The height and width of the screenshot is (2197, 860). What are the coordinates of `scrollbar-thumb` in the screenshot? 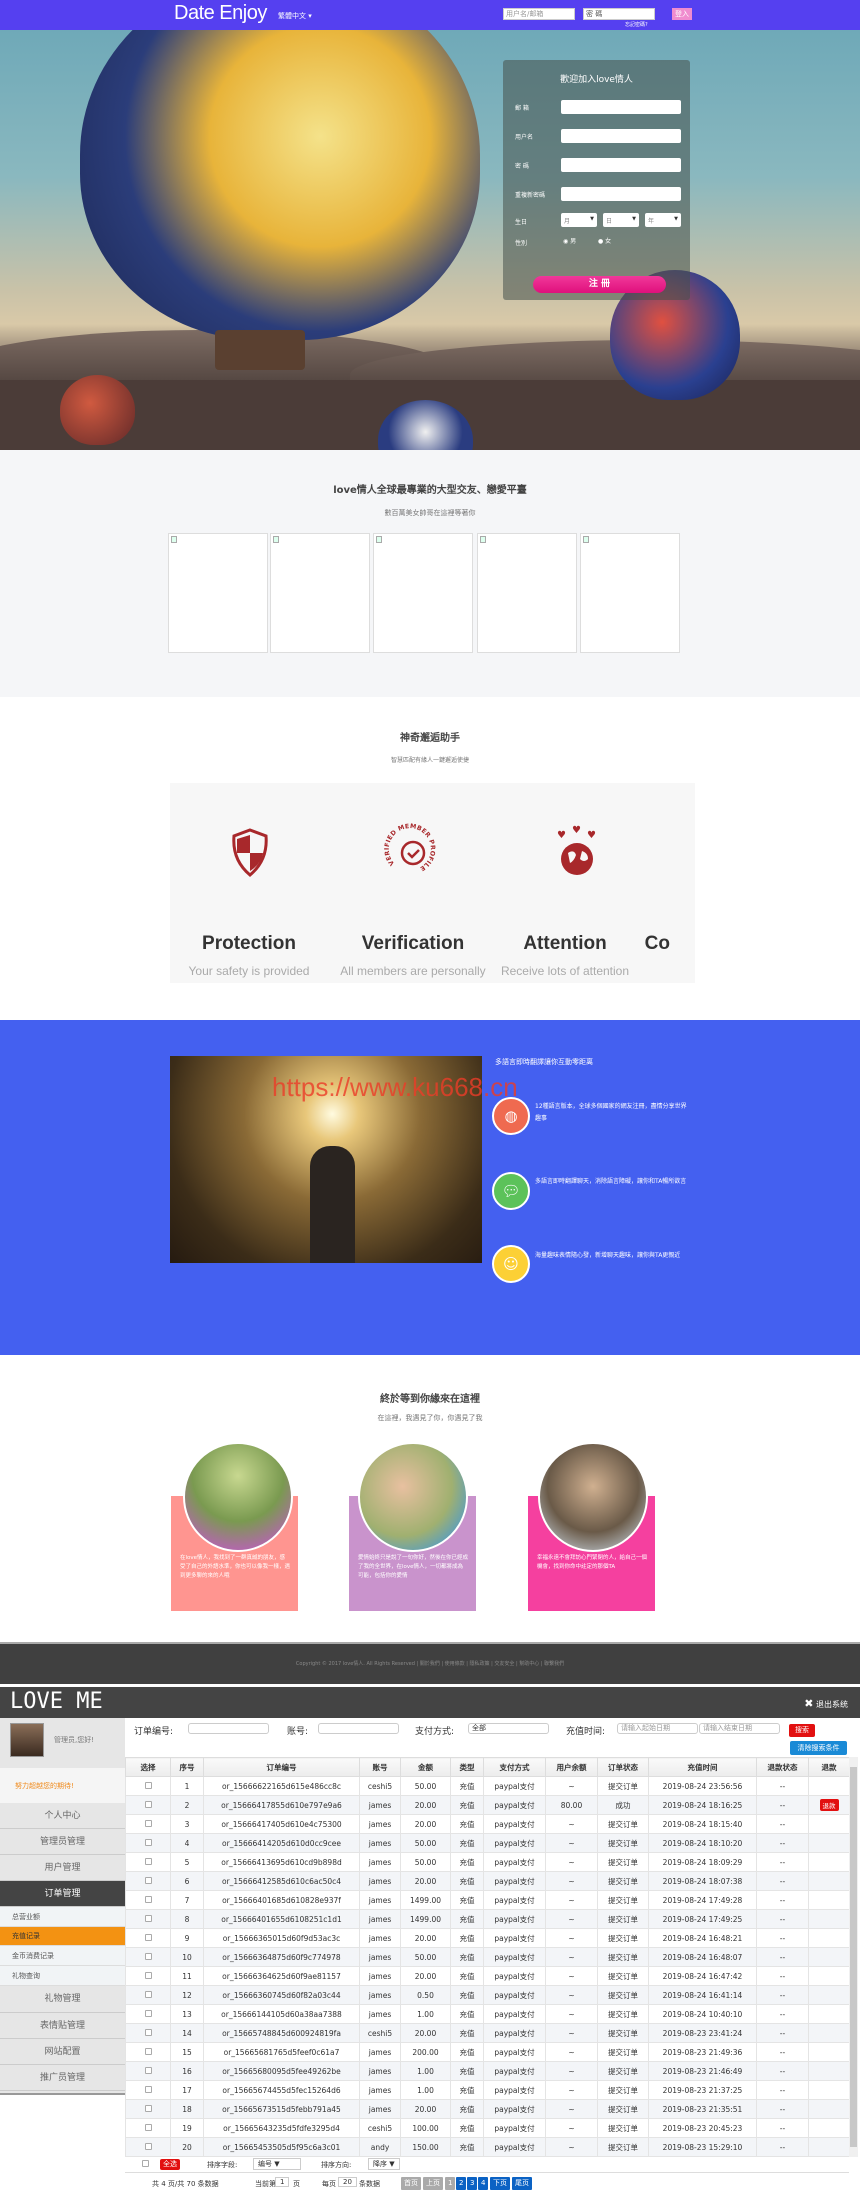 It's located at (853, 1957).